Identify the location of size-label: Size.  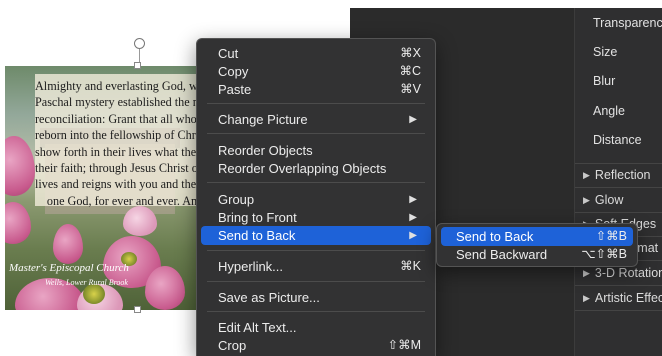
(605, 52).